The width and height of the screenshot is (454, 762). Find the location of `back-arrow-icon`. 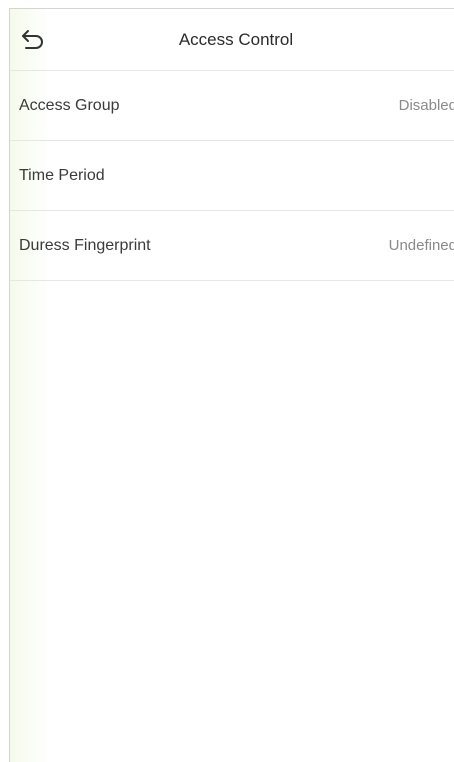

back-arrow-icon is located at coordinates (32, 39).